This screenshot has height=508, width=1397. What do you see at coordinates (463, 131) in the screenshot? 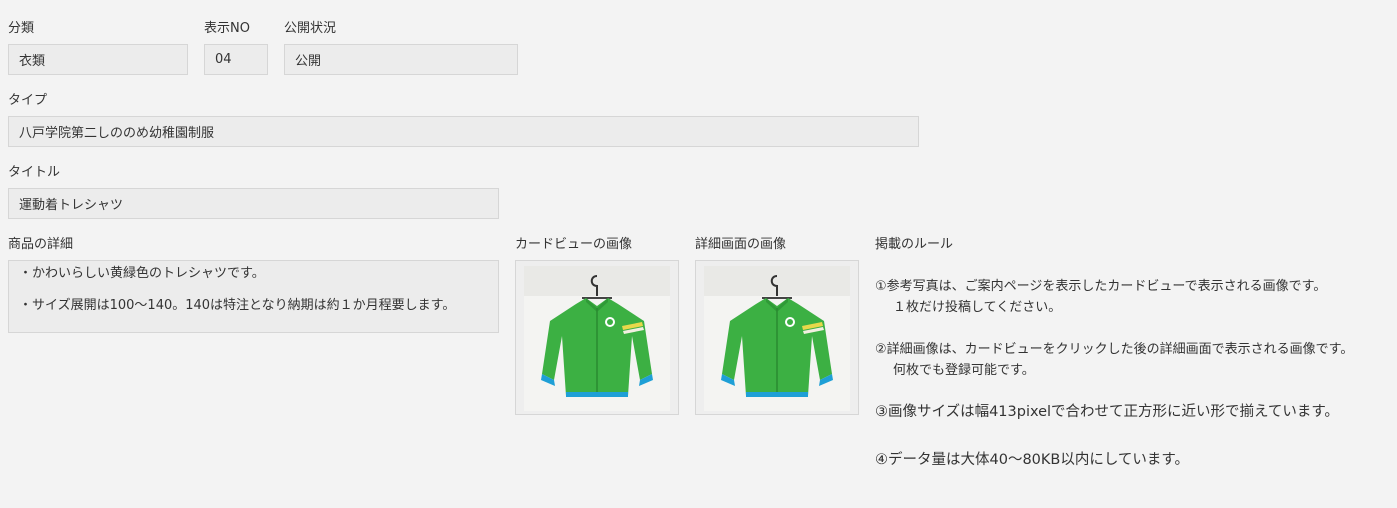
I see `type-field: 八戸学院第二しののめ幼稚園制服` at bounding box center [463, 131].